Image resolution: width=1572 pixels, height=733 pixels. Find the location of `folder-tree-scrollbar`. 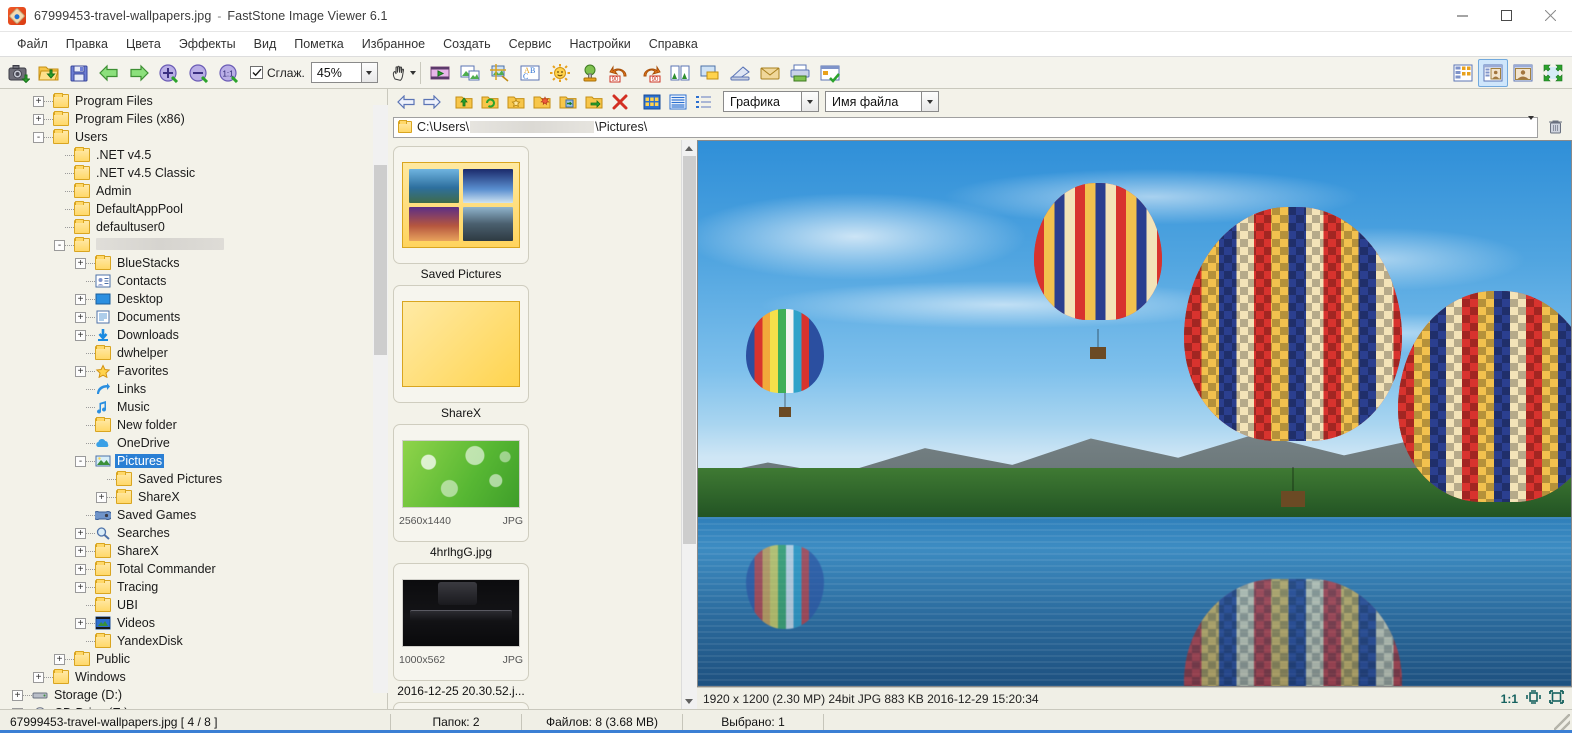

folder-tree-scrollbar is located at coordinates (380, 399).